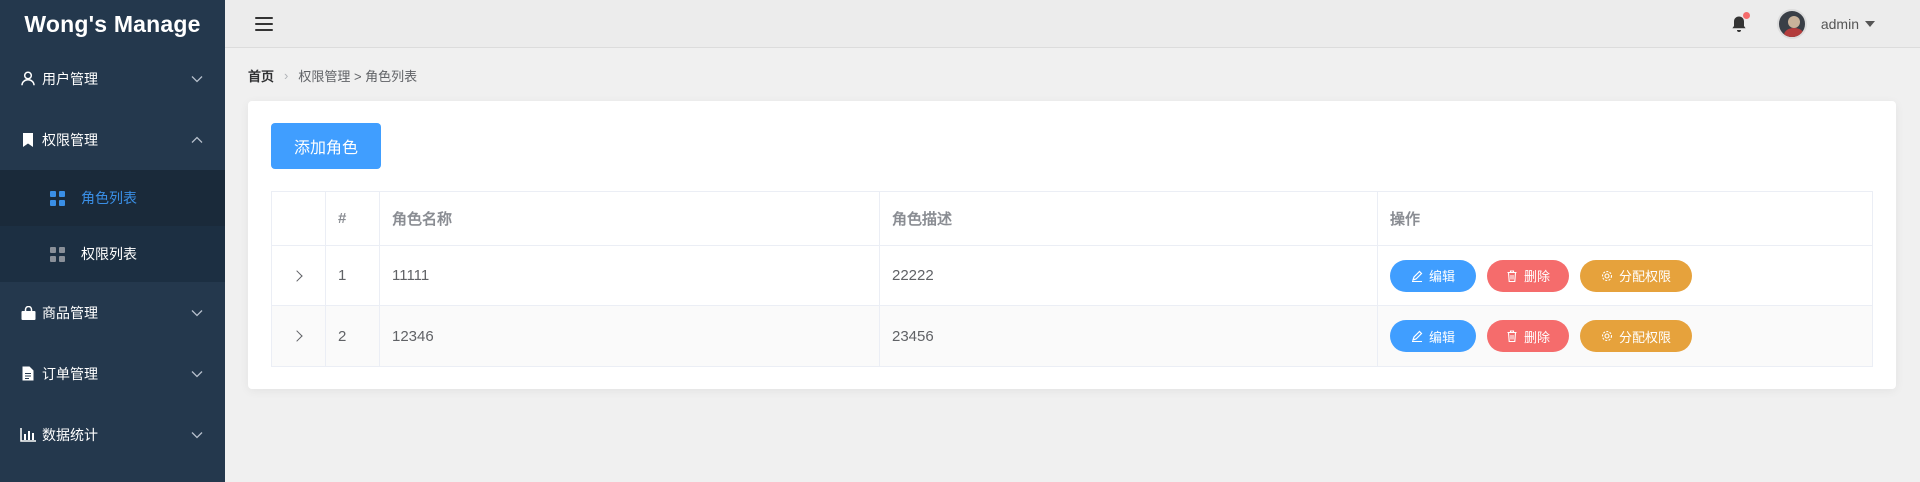  Describe the element at coordinates (353, 336) in the screenshot. I see `row-index: 2` at that location.